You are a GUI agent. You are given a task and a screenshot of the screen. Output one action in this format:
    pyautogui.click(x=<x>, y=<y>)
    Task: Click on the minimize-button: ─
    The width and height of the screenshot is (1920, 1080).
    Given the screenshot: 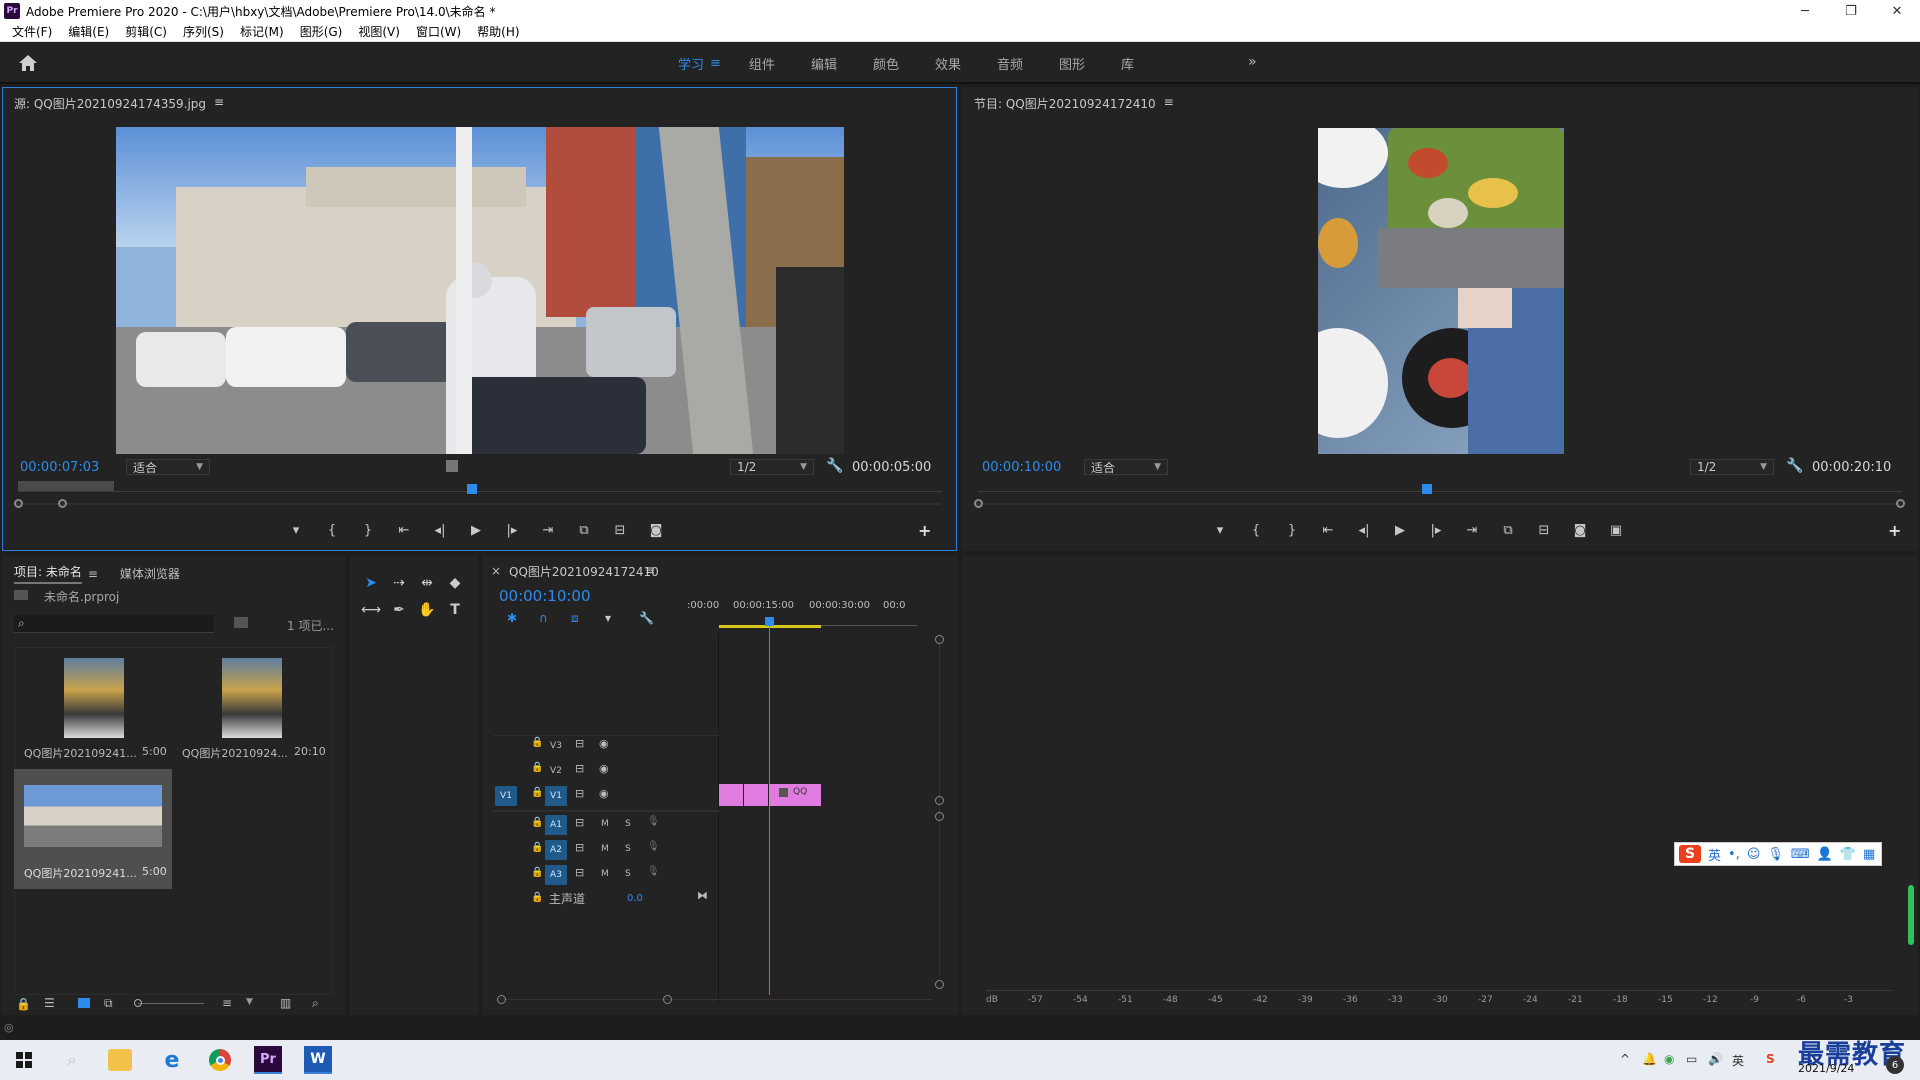 What is the action you would take?
    pyautogui.click(x=1805, y=11)
    